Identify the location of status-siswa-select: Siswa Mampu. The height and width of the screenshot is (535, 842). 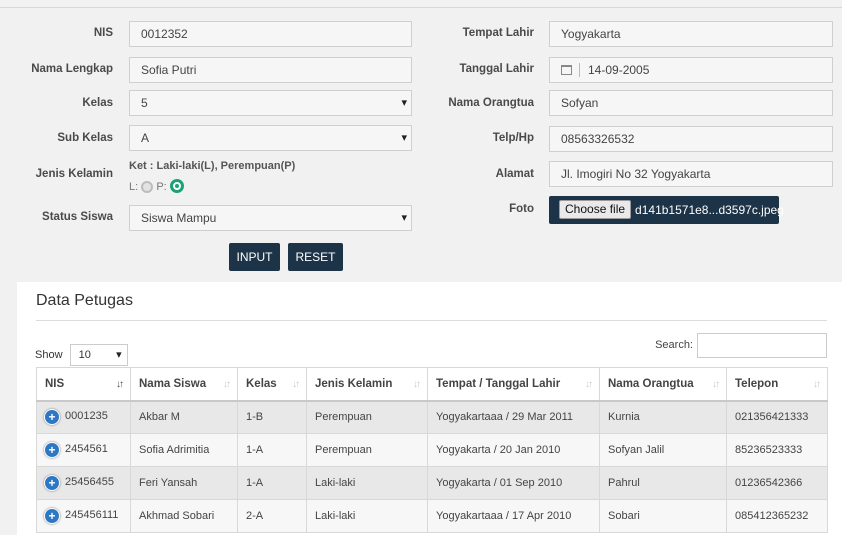
(270, 218).